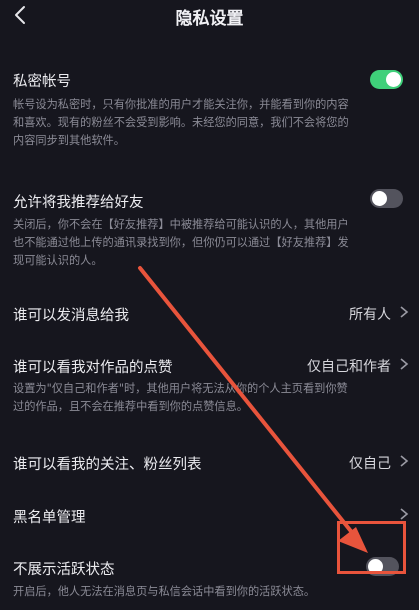 The image size is (419, 610). What do you see at coordinates (78, 203) in the screenshot?
I see `recommend-friends-title: 允许将我推荐给好友` at bounding box center [78, 203].